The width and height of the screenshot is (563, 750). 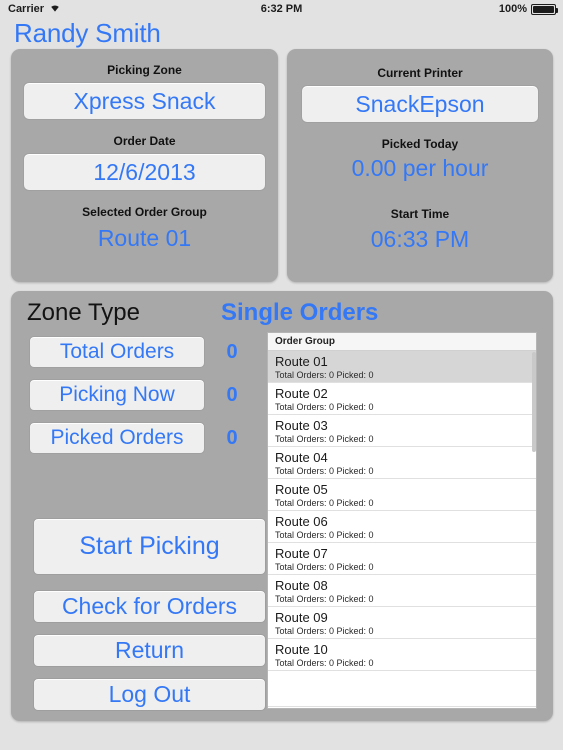 What do you see at coordinates (420, 214) in the screenshot?
I see `start-time-label: Start Time` at bounding box center [420, 214].